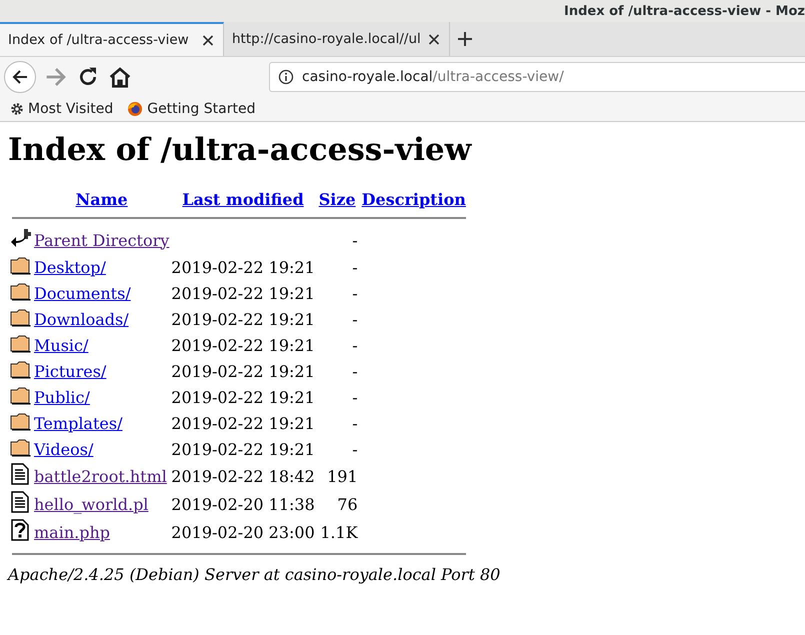 This screenshot has width=805, height=635. Describe the element at coordinates (337, 199) in the screenshot. I see `column-header-link: Size` at that location.